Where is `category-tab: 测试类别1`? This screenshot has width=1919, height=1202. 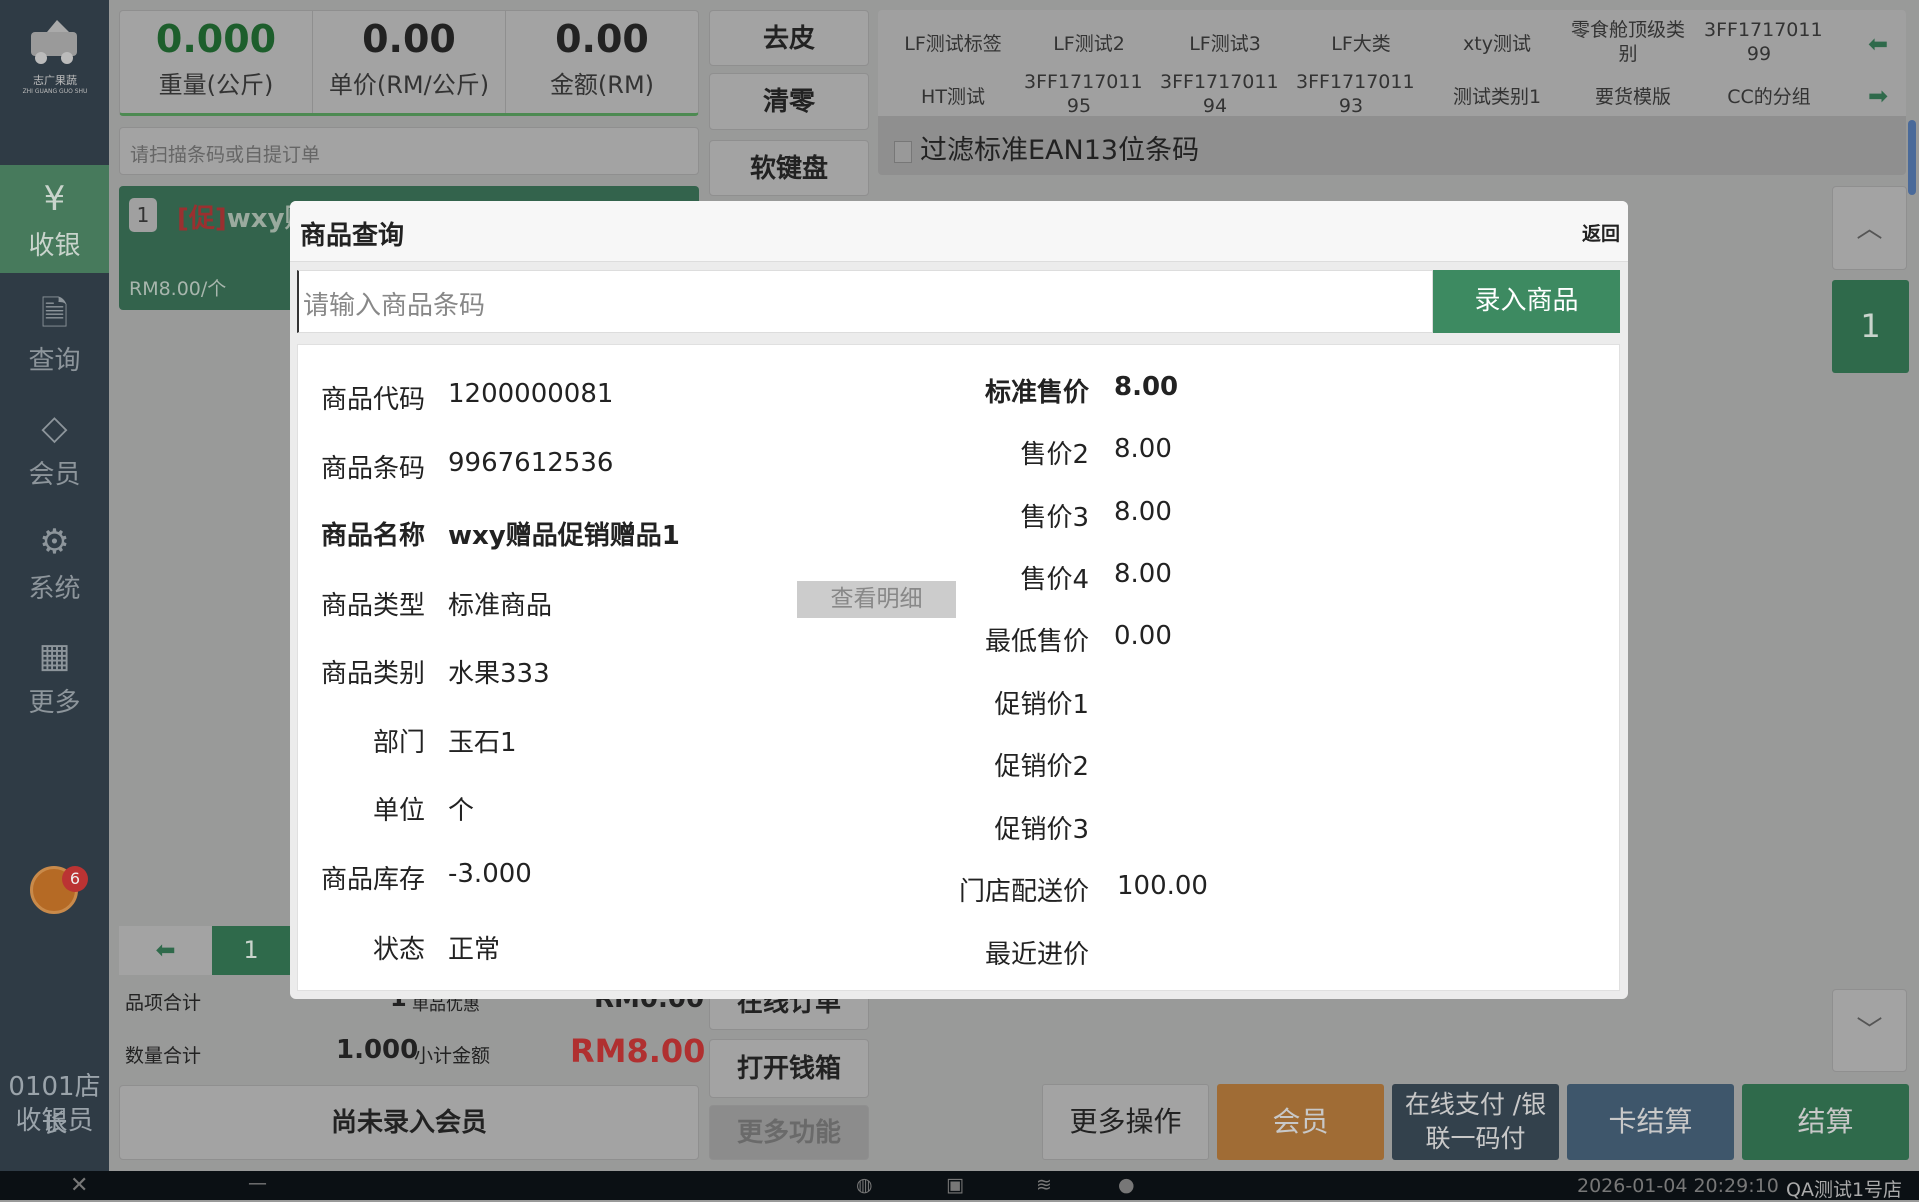
category-tab: 测试类别1 is located at coordinates (1497, 97).